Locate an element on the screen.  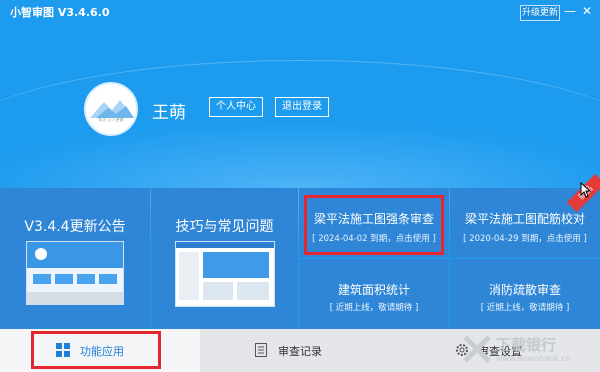
avatar: 知识 让人更美 is located at coordinates (111, 109).